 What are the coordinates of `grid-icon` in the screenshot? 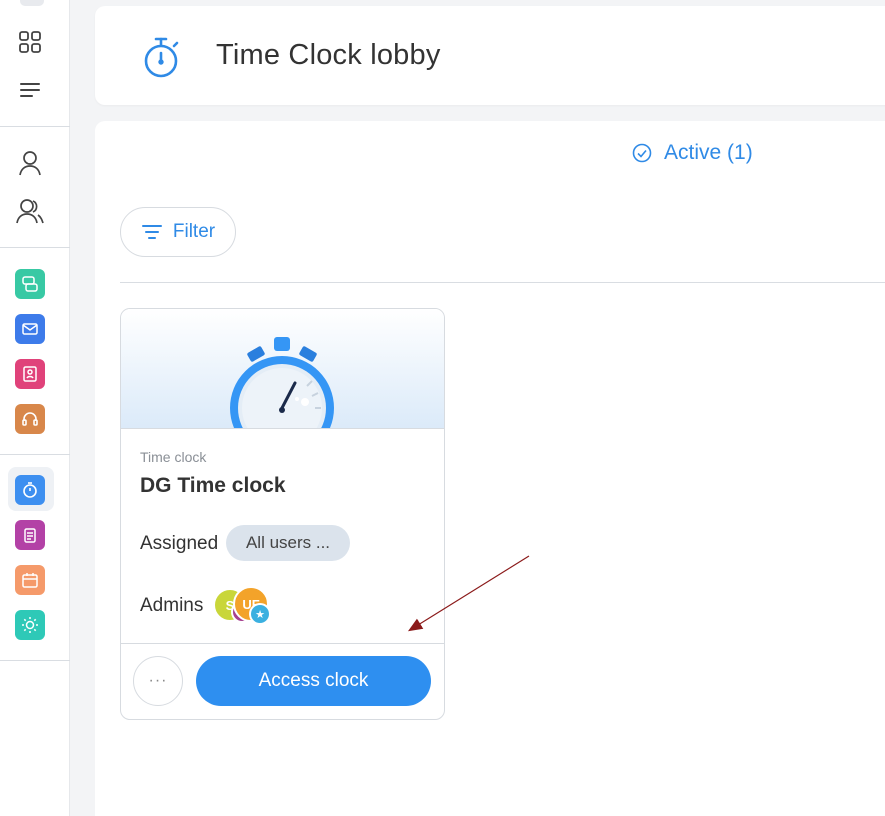 It's located at (30, 42).